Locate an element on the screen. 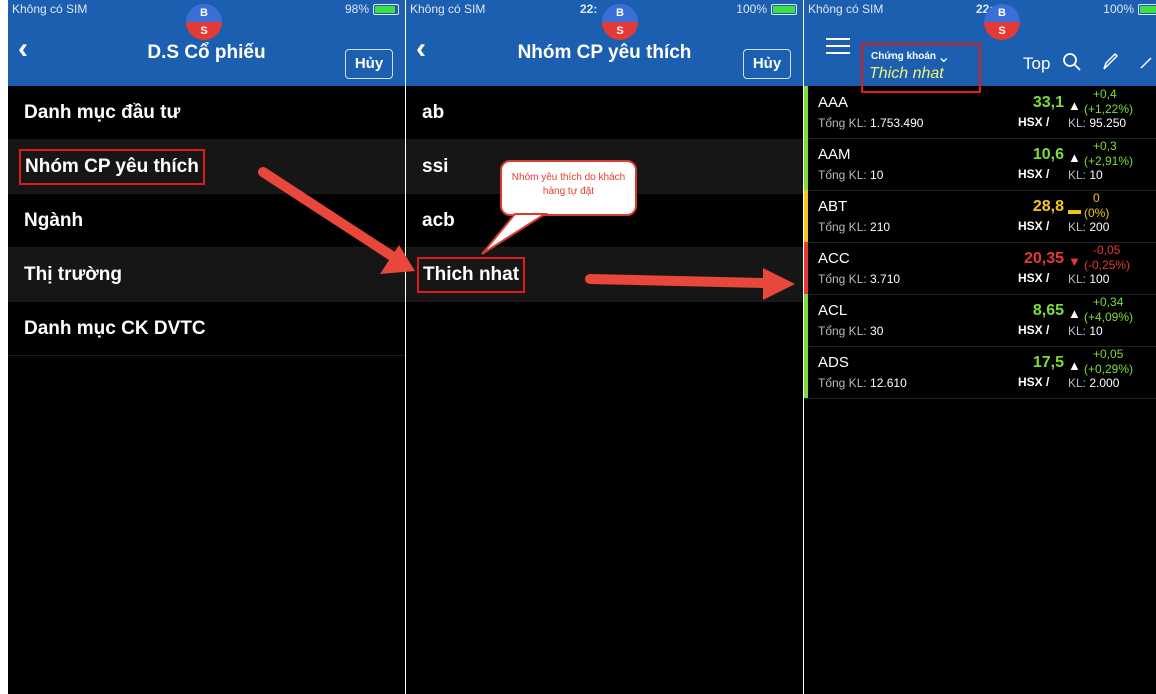  expand-icon is located at coordinates (1146, 64).